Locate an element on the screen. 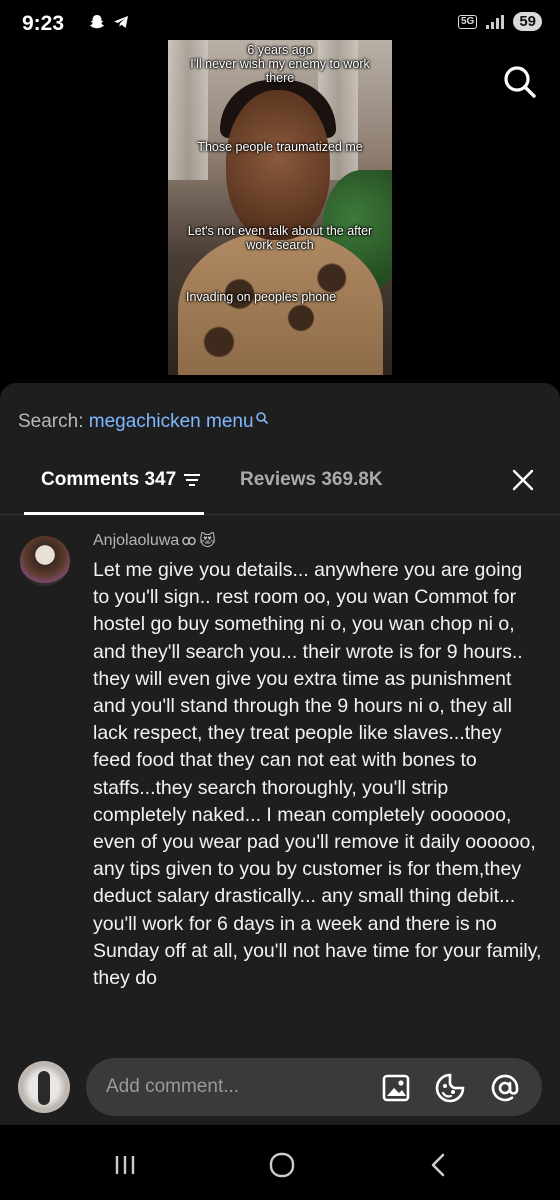 This screenshot has height=1200, width=560. tab-comments-label: Comments 347 is located at coordinates (109, 479).